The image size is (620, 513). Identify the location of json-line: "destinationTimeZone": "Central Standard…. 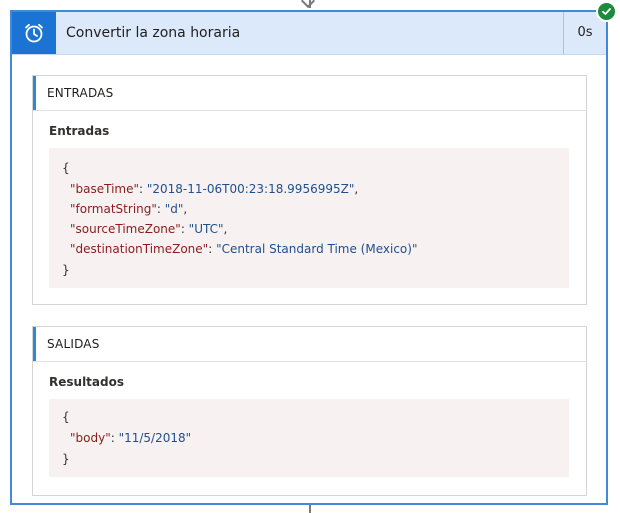
(244, 249).